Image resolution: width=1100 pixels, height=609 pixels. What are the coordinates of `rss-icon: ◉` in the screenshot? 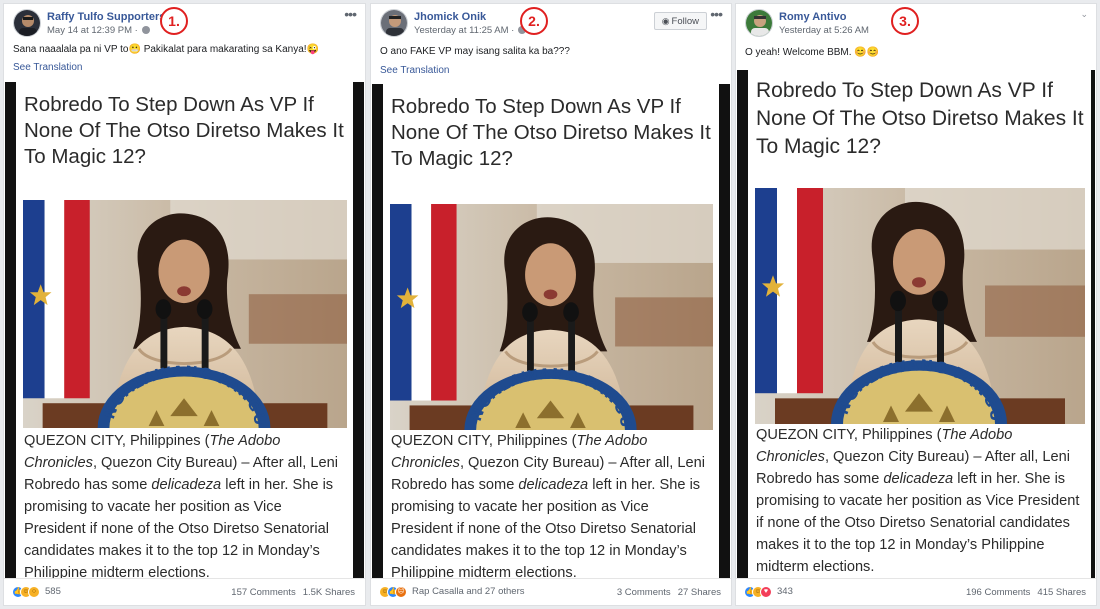 It's located at (665, 21).